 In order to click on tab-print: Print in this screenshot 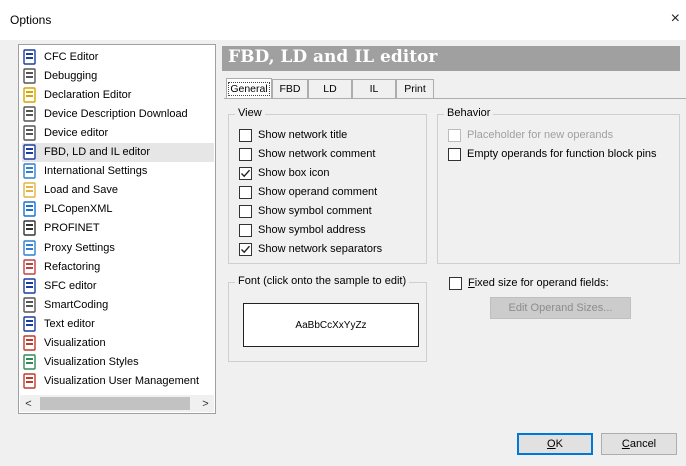, I will do `click(415, 88)`.